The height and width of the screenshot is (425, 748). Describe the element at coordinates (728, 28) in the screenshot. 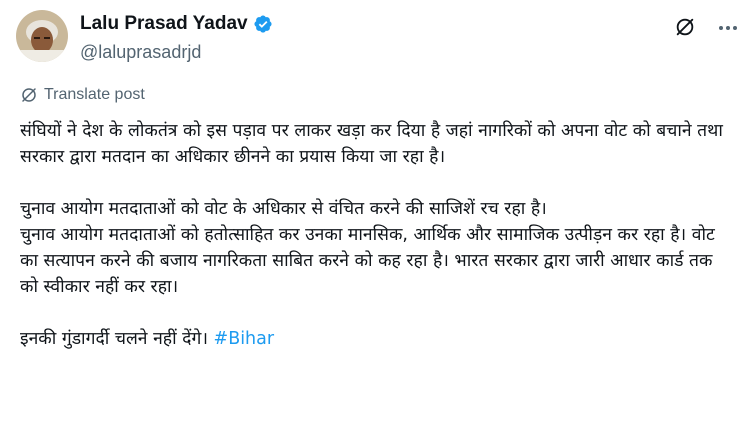

I see `more-options-icon` at that location.